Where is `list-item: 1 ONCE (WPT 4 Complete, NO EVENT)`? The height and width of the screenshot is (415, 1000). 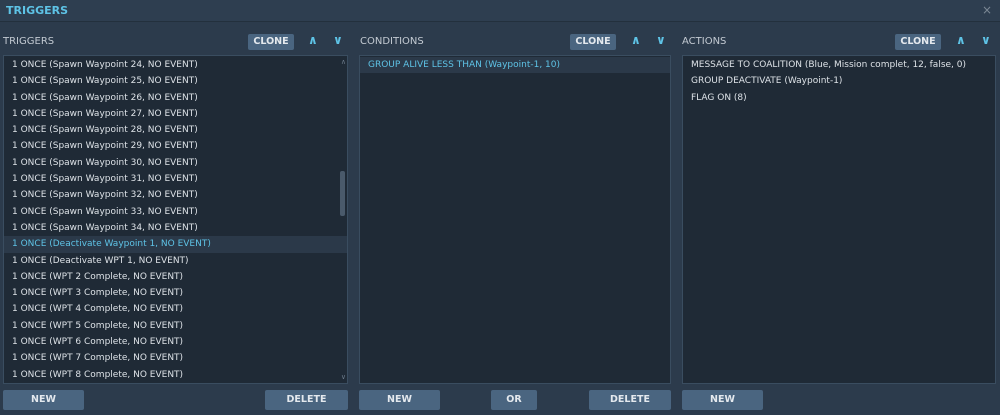 list-item: 1 ONCE (WPT 4 Complete, NO EVENT) is located at coordinates (175, 309).